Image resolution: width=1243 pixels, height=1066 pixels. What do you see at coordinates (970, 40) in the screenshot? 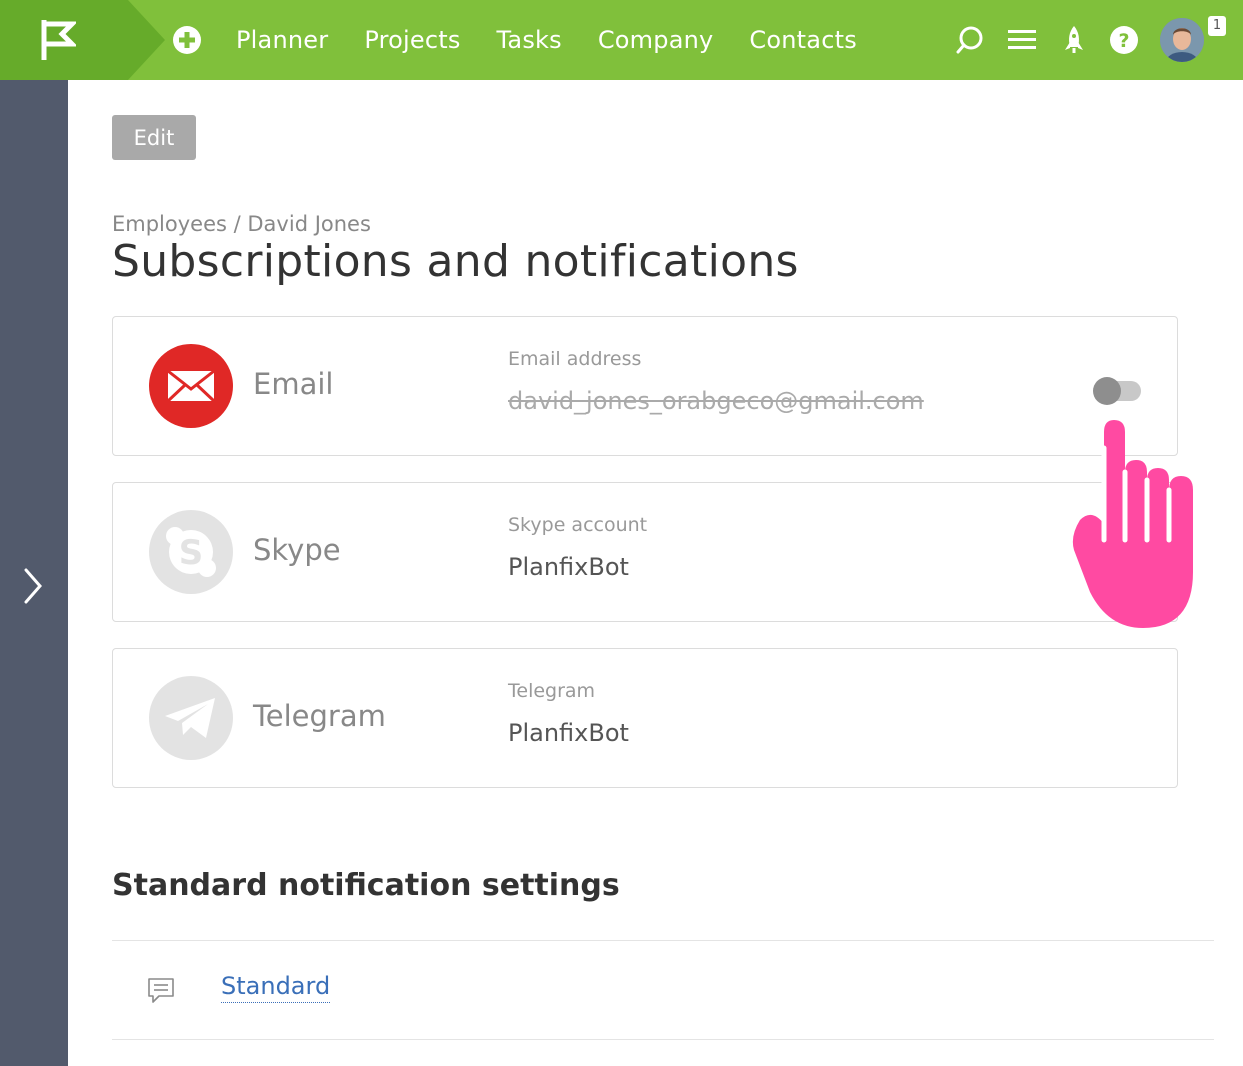
I see `search-icon` at bounding box center [970, 40].